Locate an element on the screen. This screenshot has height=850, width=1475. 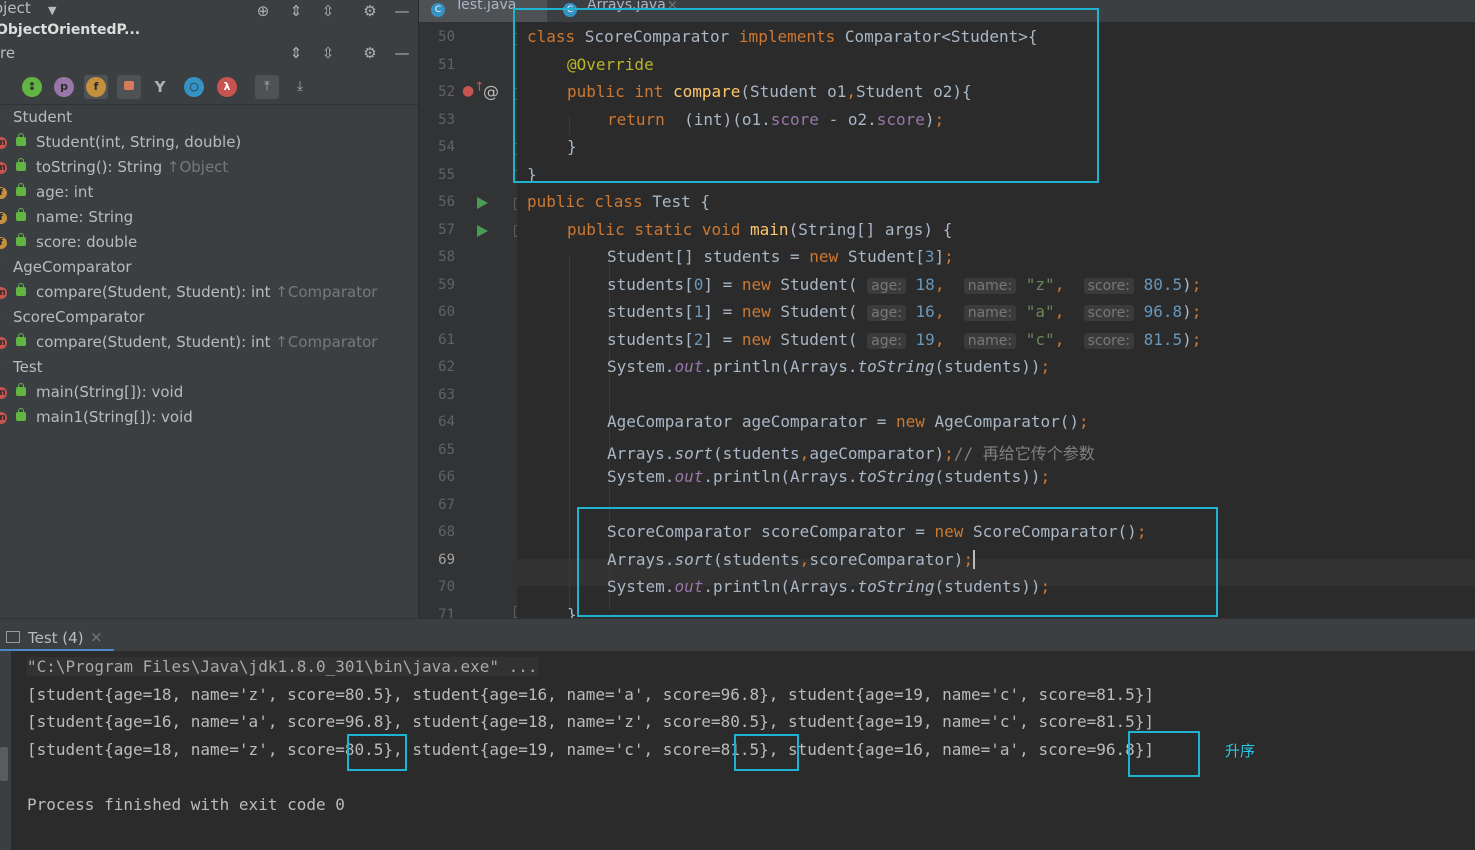
line-number: 59 is located at coordinates (446, 284).